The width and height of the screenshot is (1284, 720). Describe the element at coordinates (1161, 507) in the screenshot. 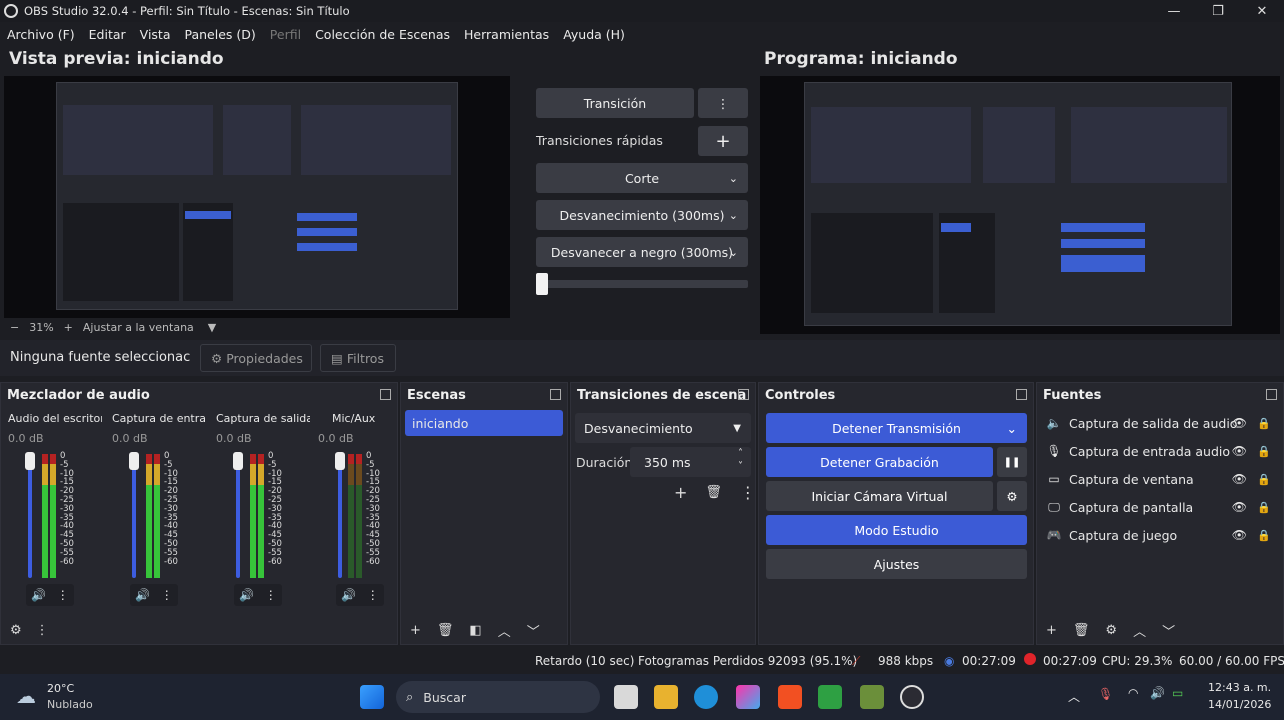

I see `source-item: 🖵 Captura de pantalla 👁 🔒` at that location.